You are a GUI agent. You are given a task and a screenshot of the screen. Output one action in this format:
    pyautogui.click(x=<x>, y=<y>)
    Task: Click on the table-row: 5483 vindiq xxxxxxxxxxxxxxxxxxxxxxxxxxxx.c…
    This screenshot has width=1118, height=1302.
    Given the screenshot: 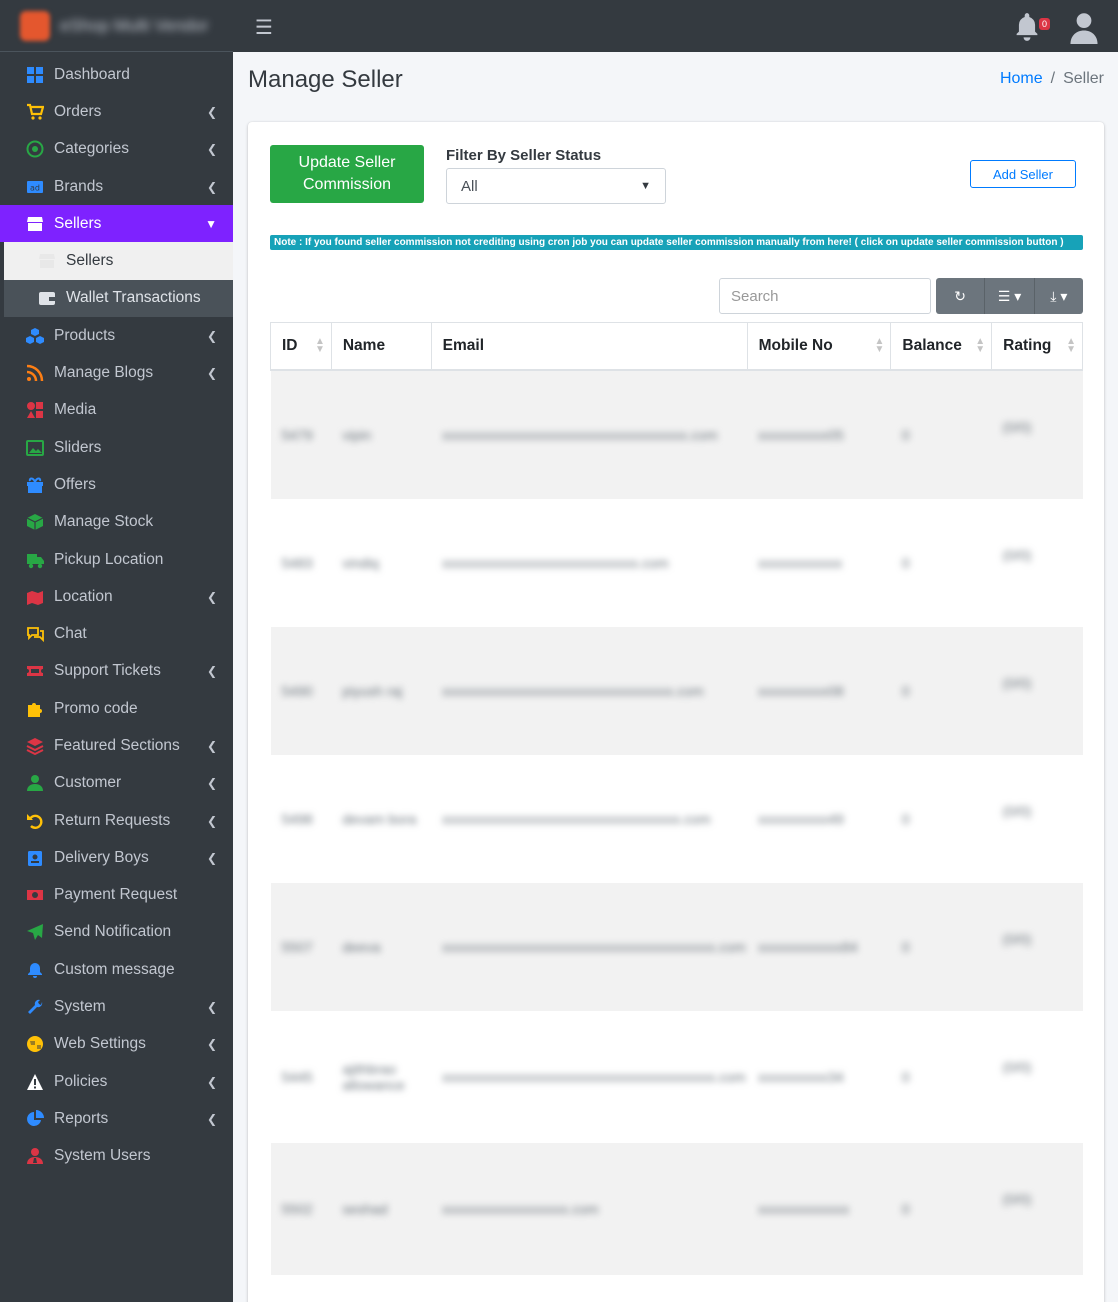 What is the action you would take?
    pyautogui.click(x=676, y=562)
    